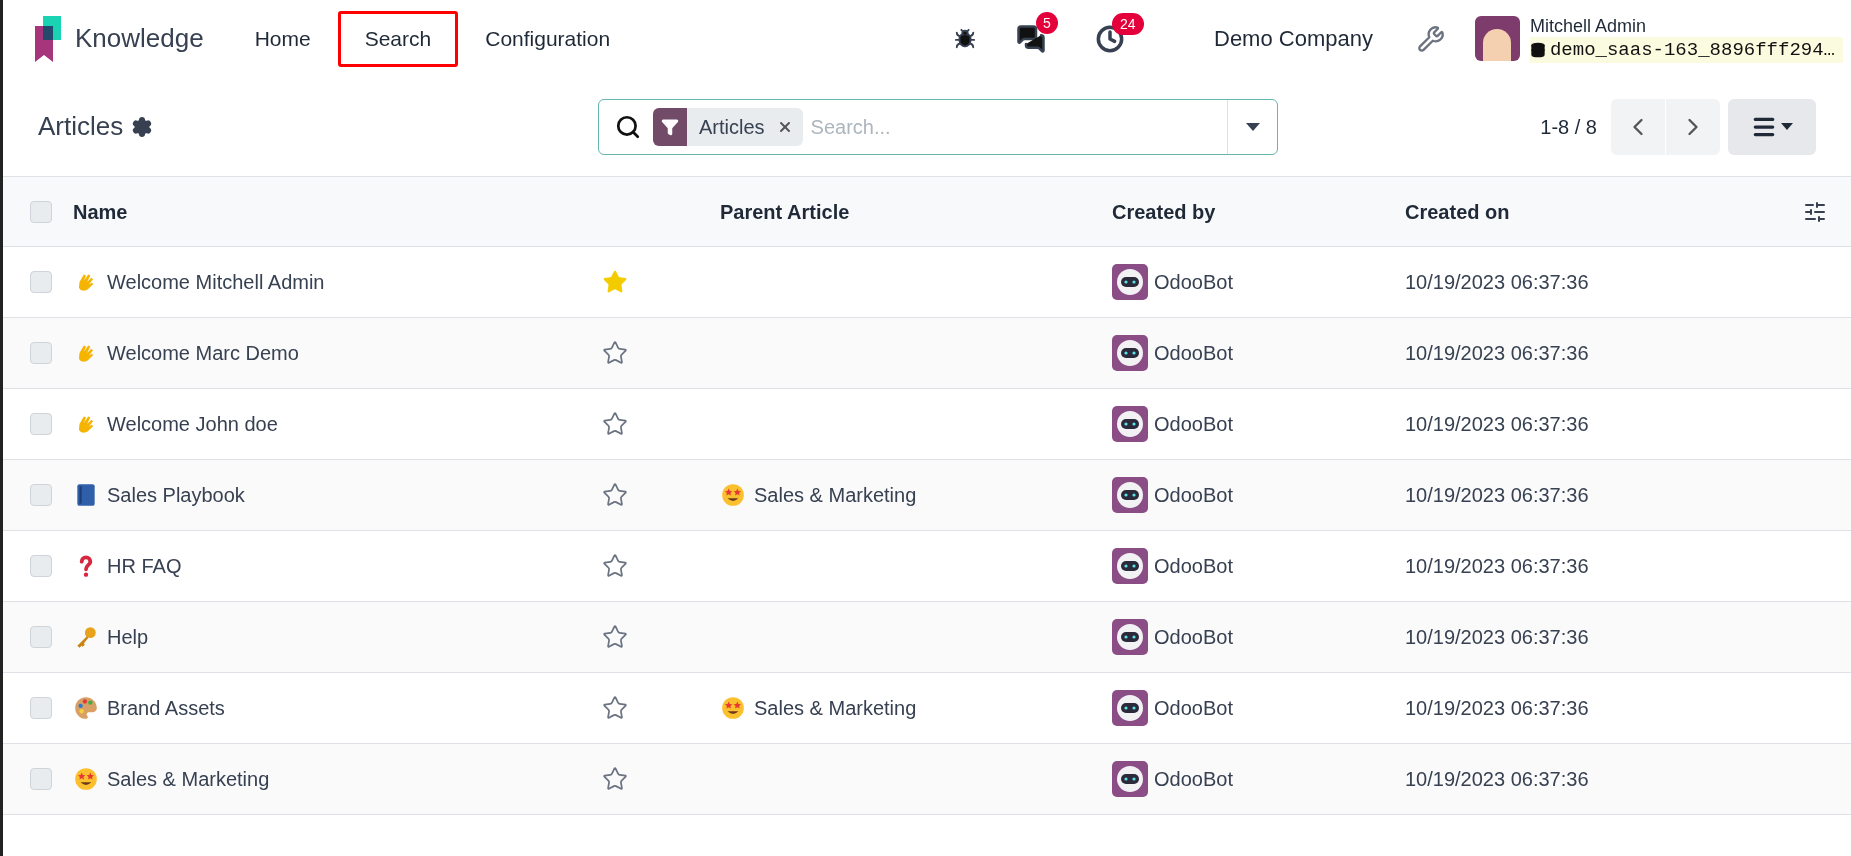 This screenshot has height=856, width=1851. What do you see at coordinates (192, 424) in the screenshot?
I see `article-name: Welcome John doe` at bounding box center [192, 424].